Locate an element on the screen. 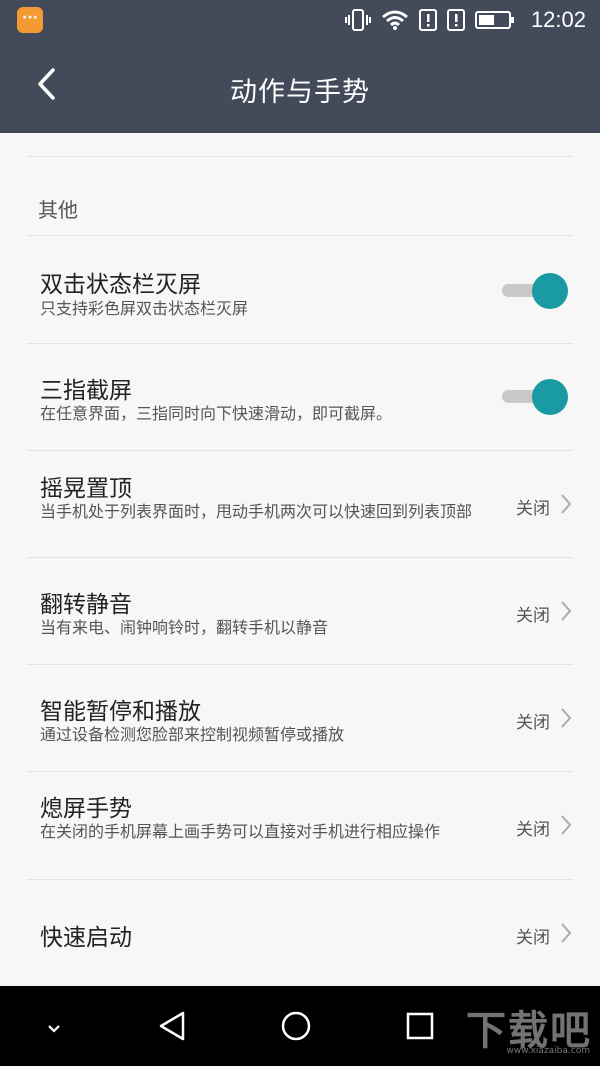 Image resolution: width=600 pixels, height=1066 pixels. home-circle-icon is located at coordinates (296, 1028).